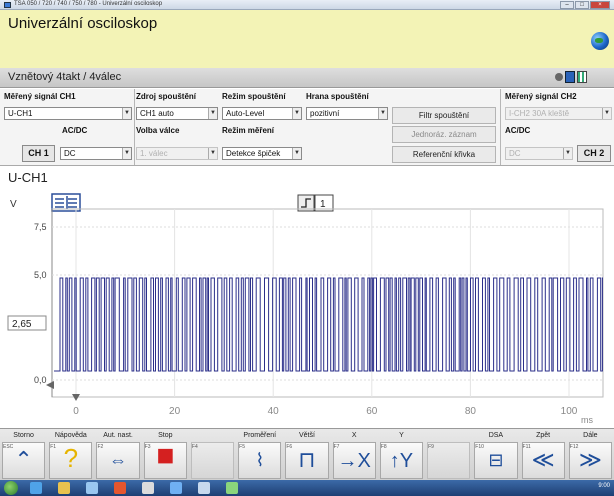  I want to click on save-icon, so click(570, 77).